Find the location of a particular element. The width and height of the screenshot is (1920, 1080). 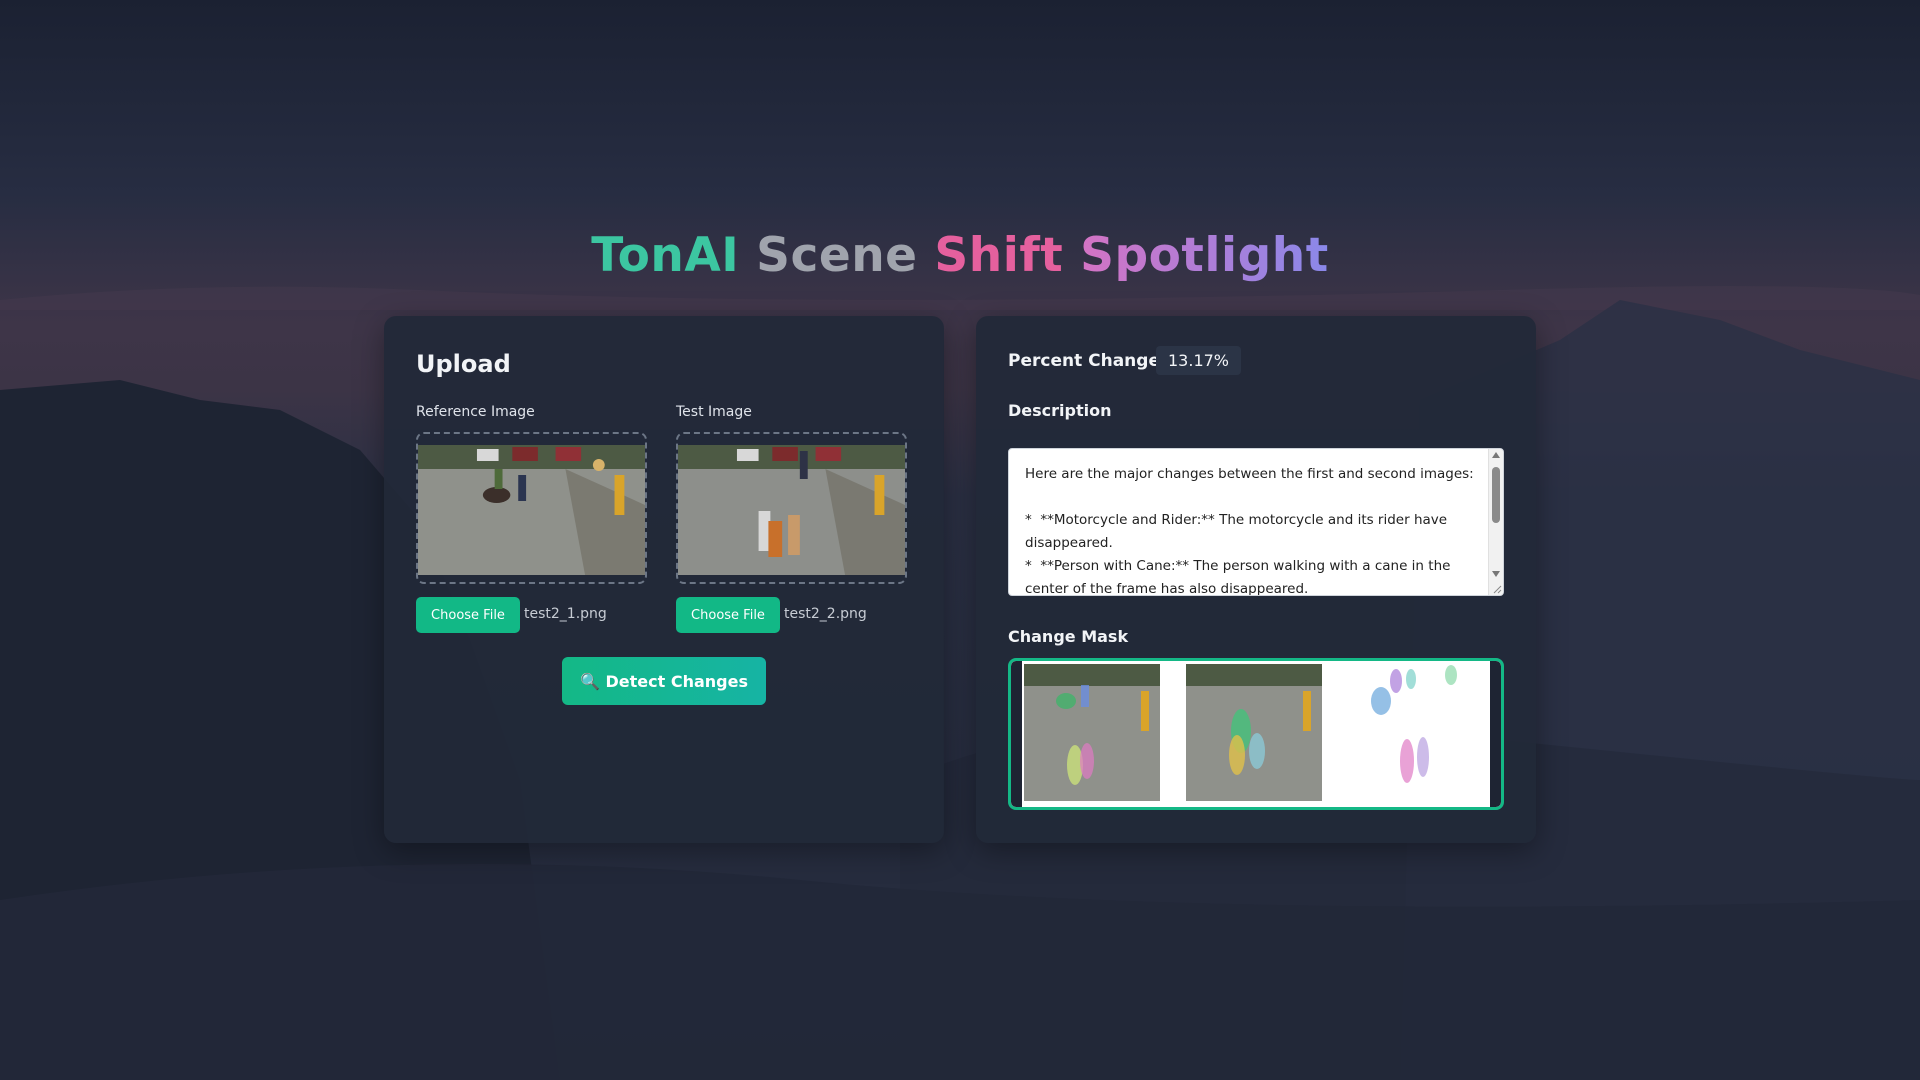

reference-choose-file-button: Choose File is located at coordinates (468, 615).